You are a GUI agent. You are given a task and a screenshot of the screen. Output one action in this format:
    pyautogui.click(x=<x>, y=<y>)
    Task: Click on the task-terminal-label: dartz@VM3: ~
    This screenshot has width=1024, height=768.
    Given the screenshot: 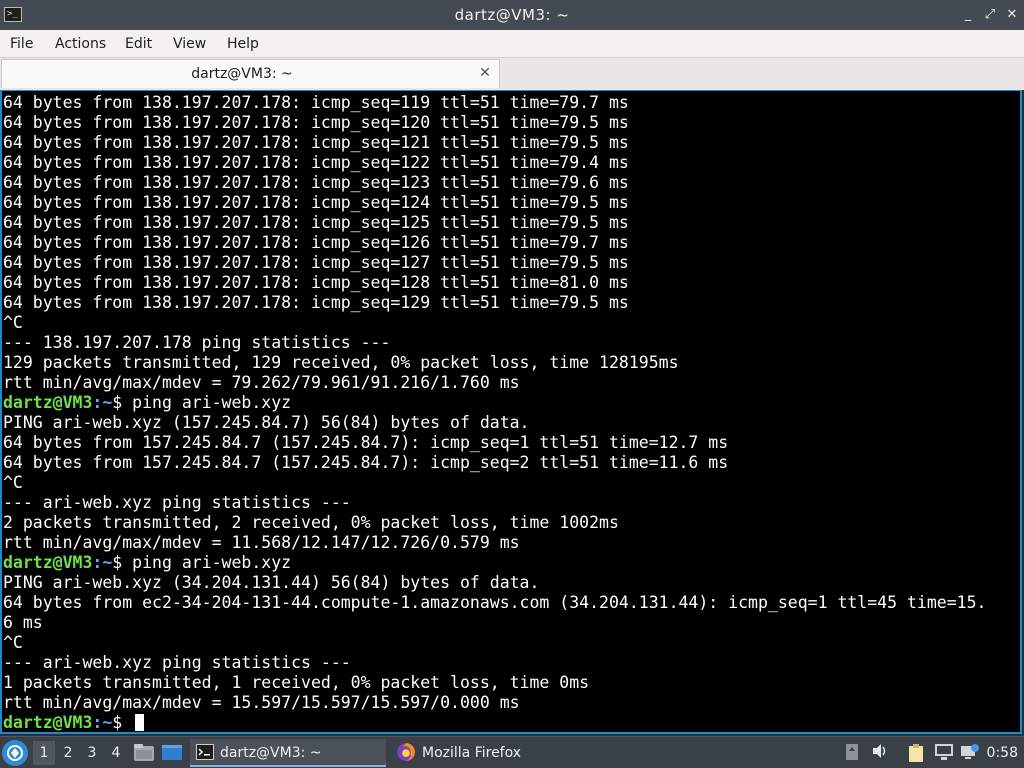 What is the action you would take?
    pyautogui.click(x=271, y=753)
    